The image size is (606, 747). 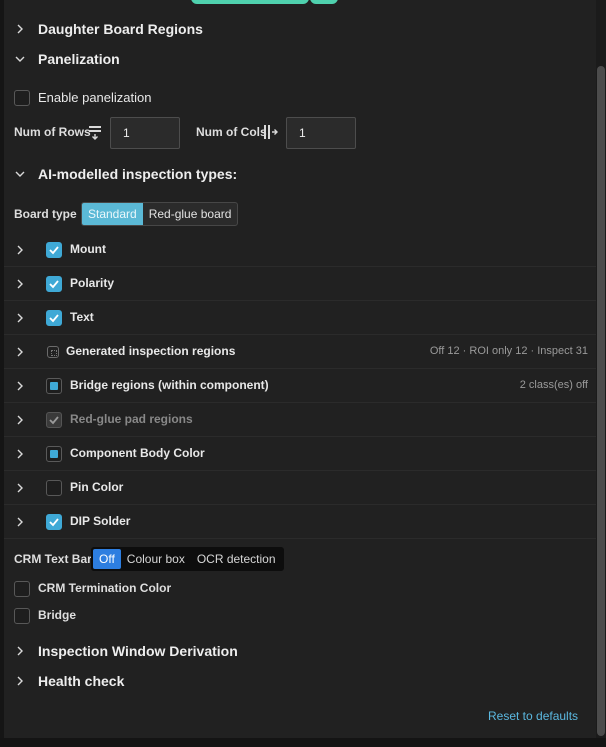 What do you see at coordinates (533, 716) in the screenshot?
I see `reset-to-defaults-link: Reset to defaults` at bounding box center [533, 716].